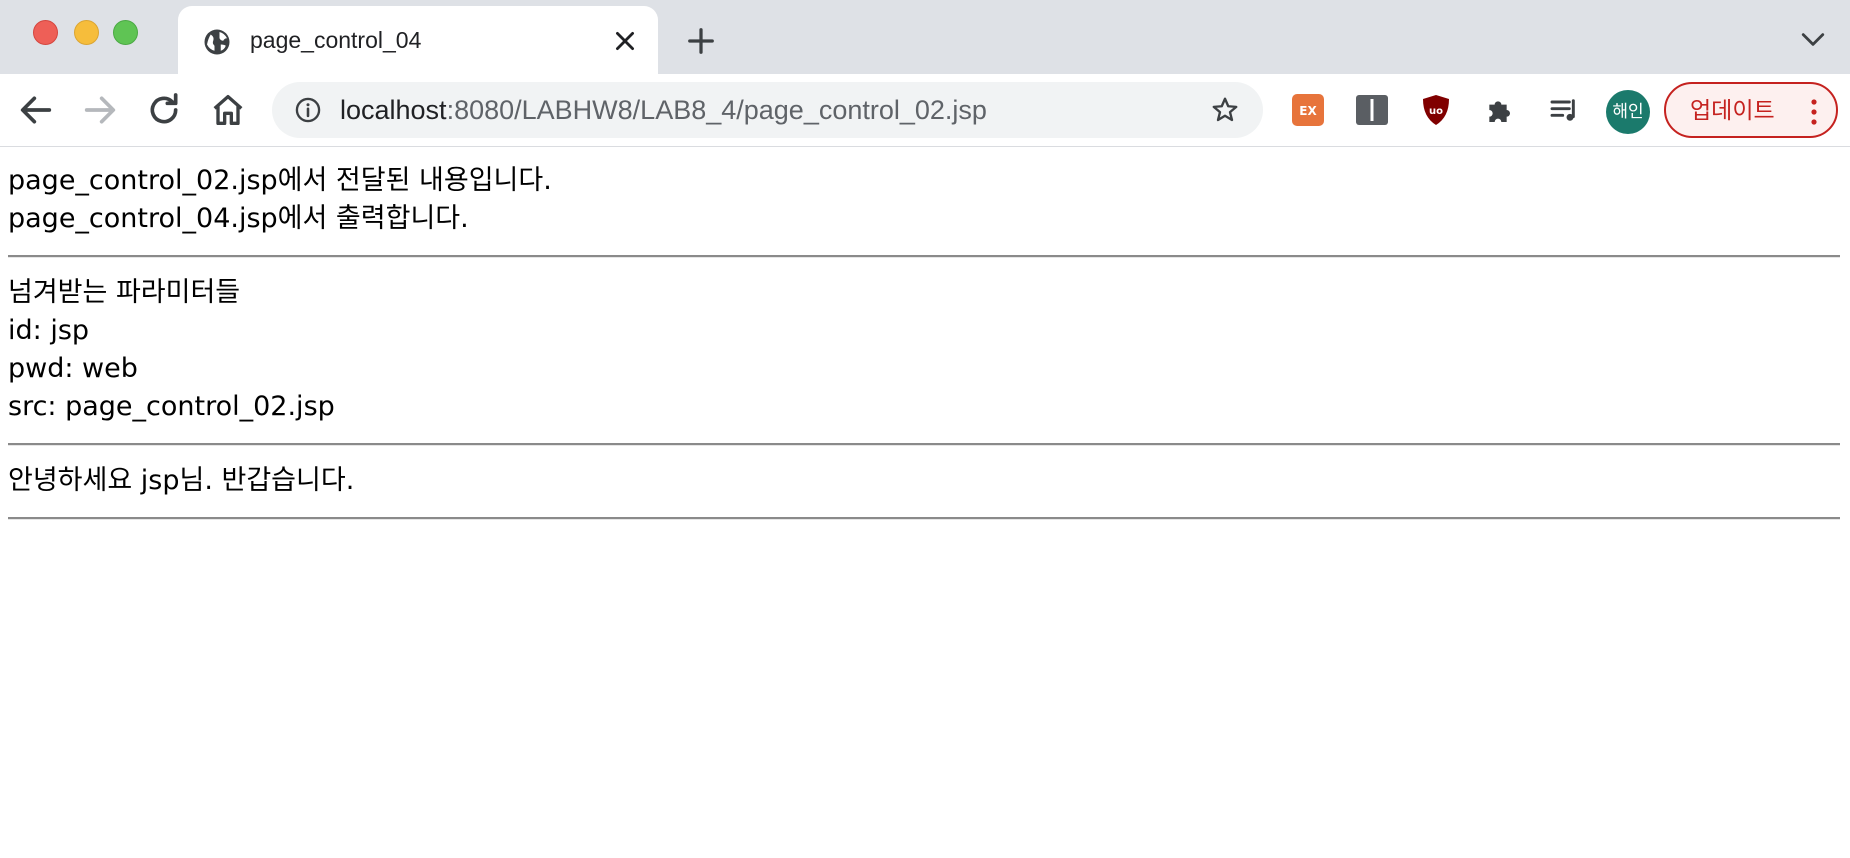 The width and height of the screenshot is (1850, 858). Describe the element at coordinates (86, 32) in the screenshot. I see `minimize-window-button` at that location.